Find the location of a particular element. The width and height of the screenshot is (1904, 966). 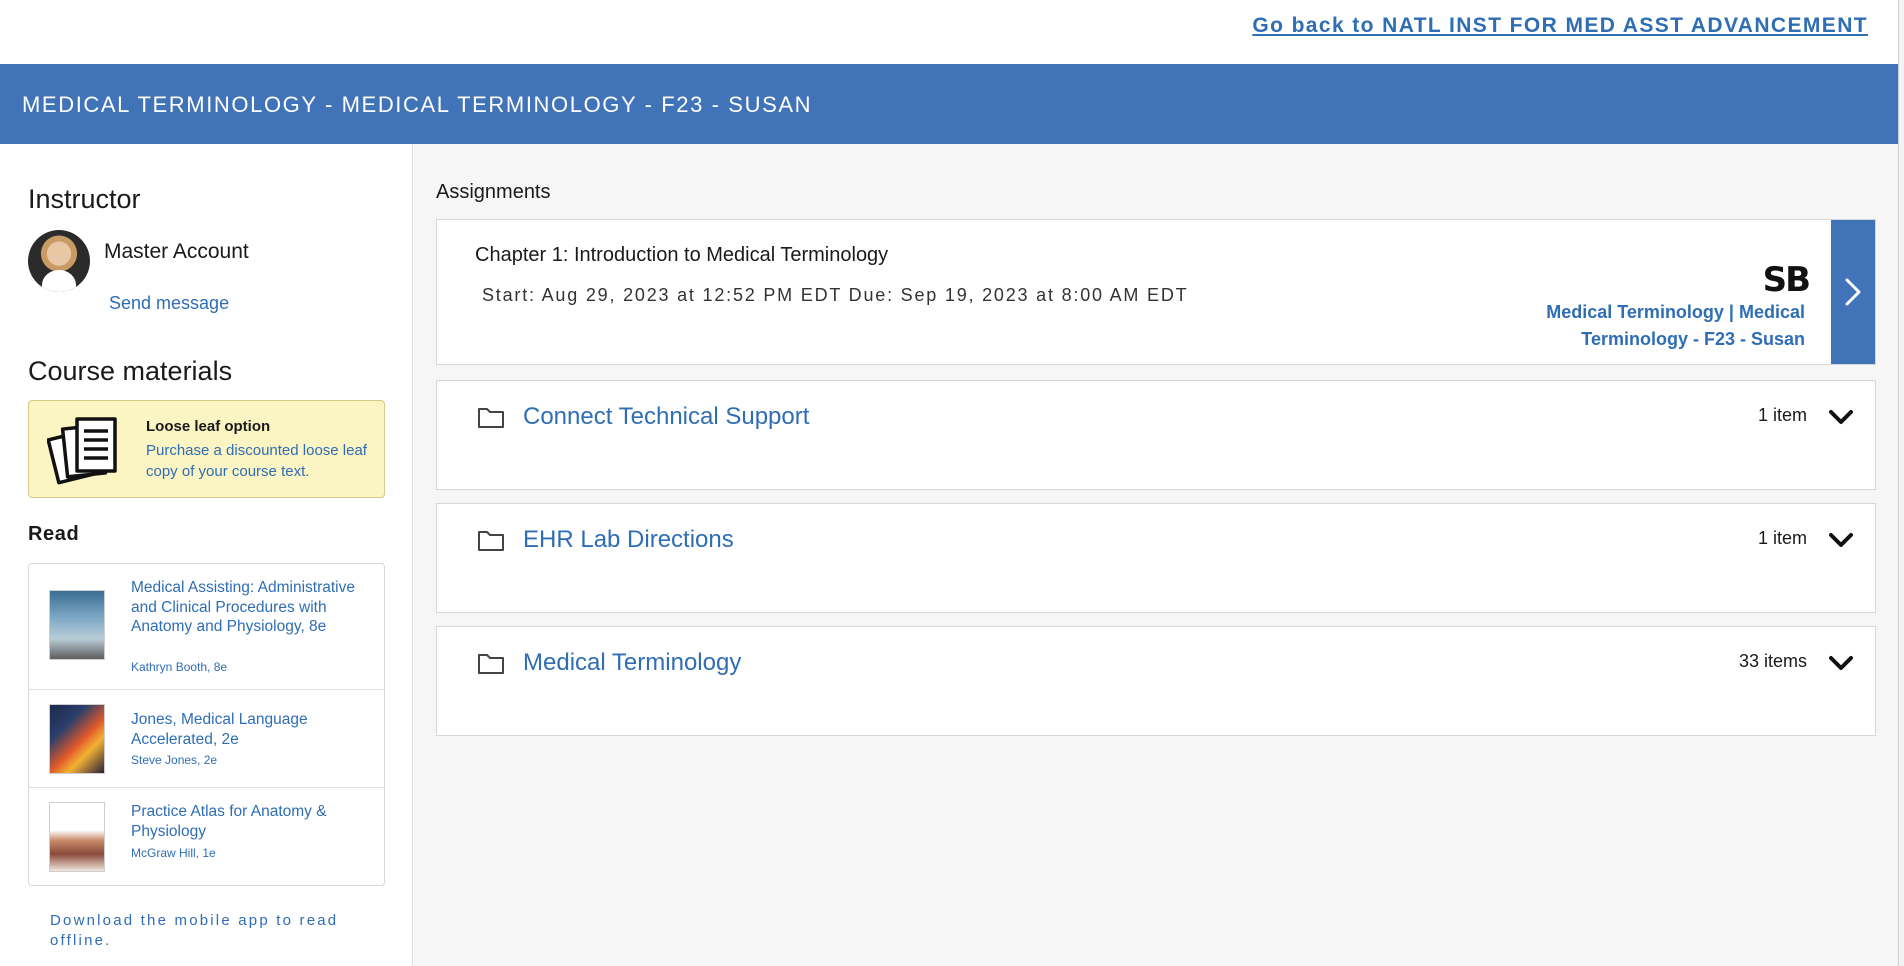

folder-name: Medical Terminology is located at coordinates (632, 663).